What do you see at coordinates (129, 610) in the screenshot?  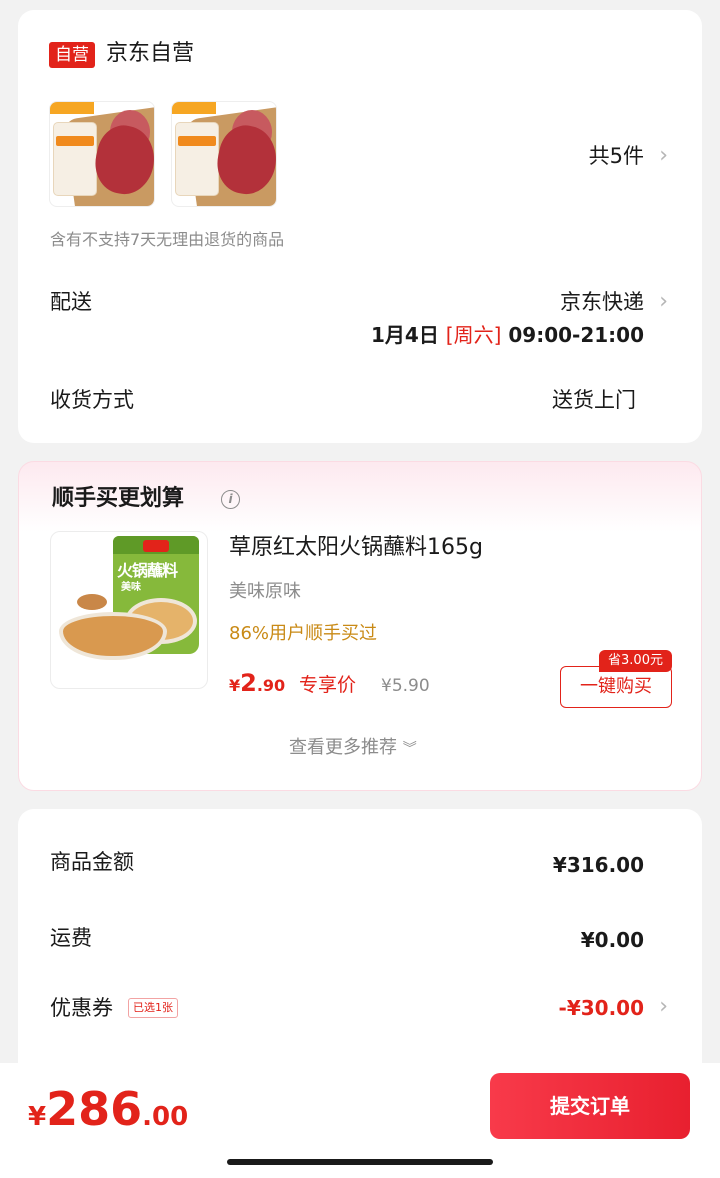 I see `product-image: 火锅蘸料 美味` at bounding box center [129, 610].